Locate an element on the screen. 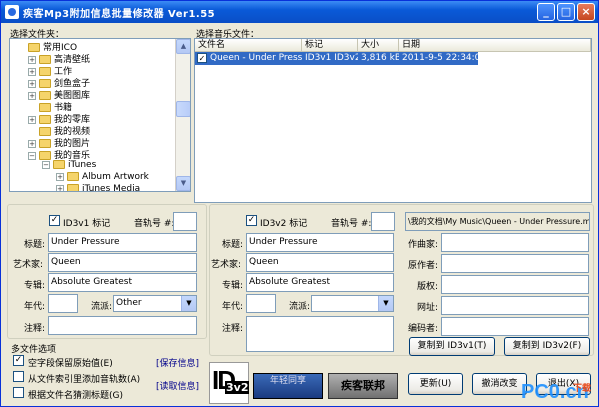 Image resolution: width=599 pixels, height=407 pixels. comment-input is located at coordinates (122, 325).